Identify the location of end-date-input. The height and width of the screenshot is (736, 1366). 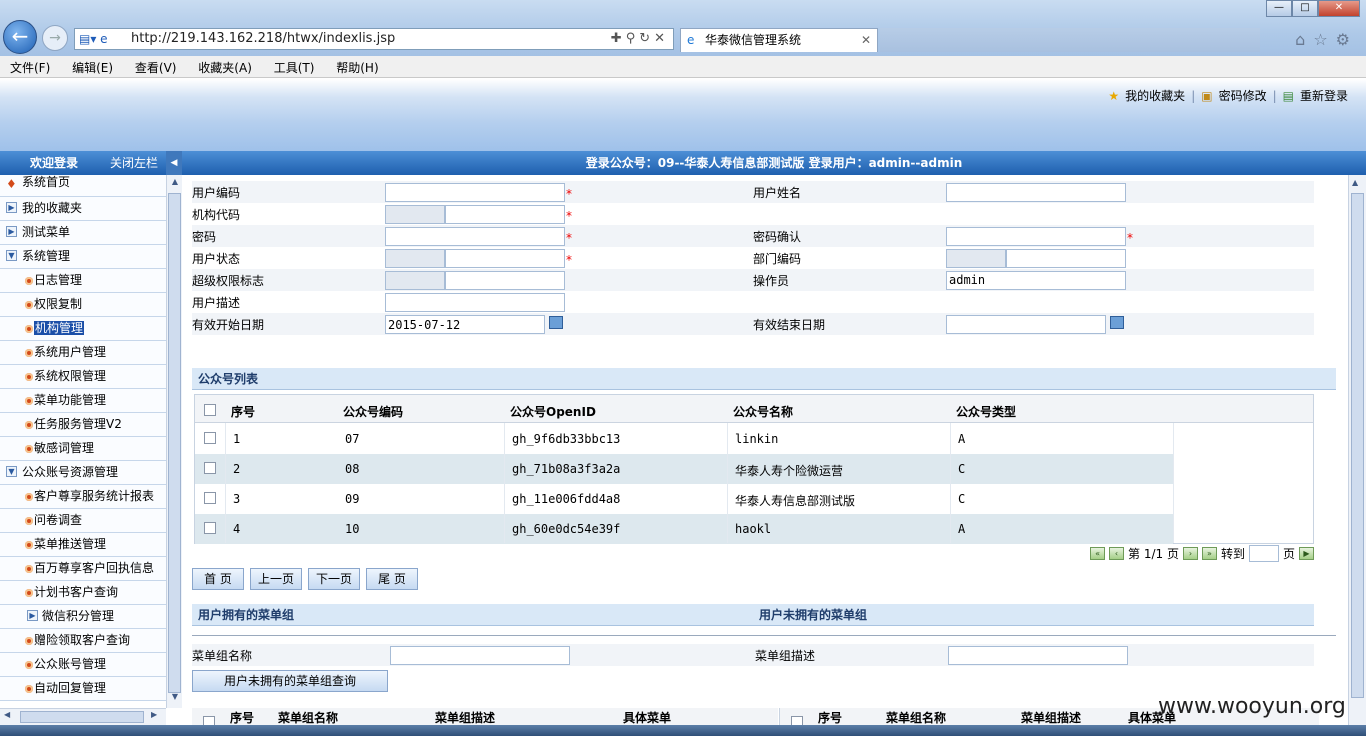
(1026, 324).